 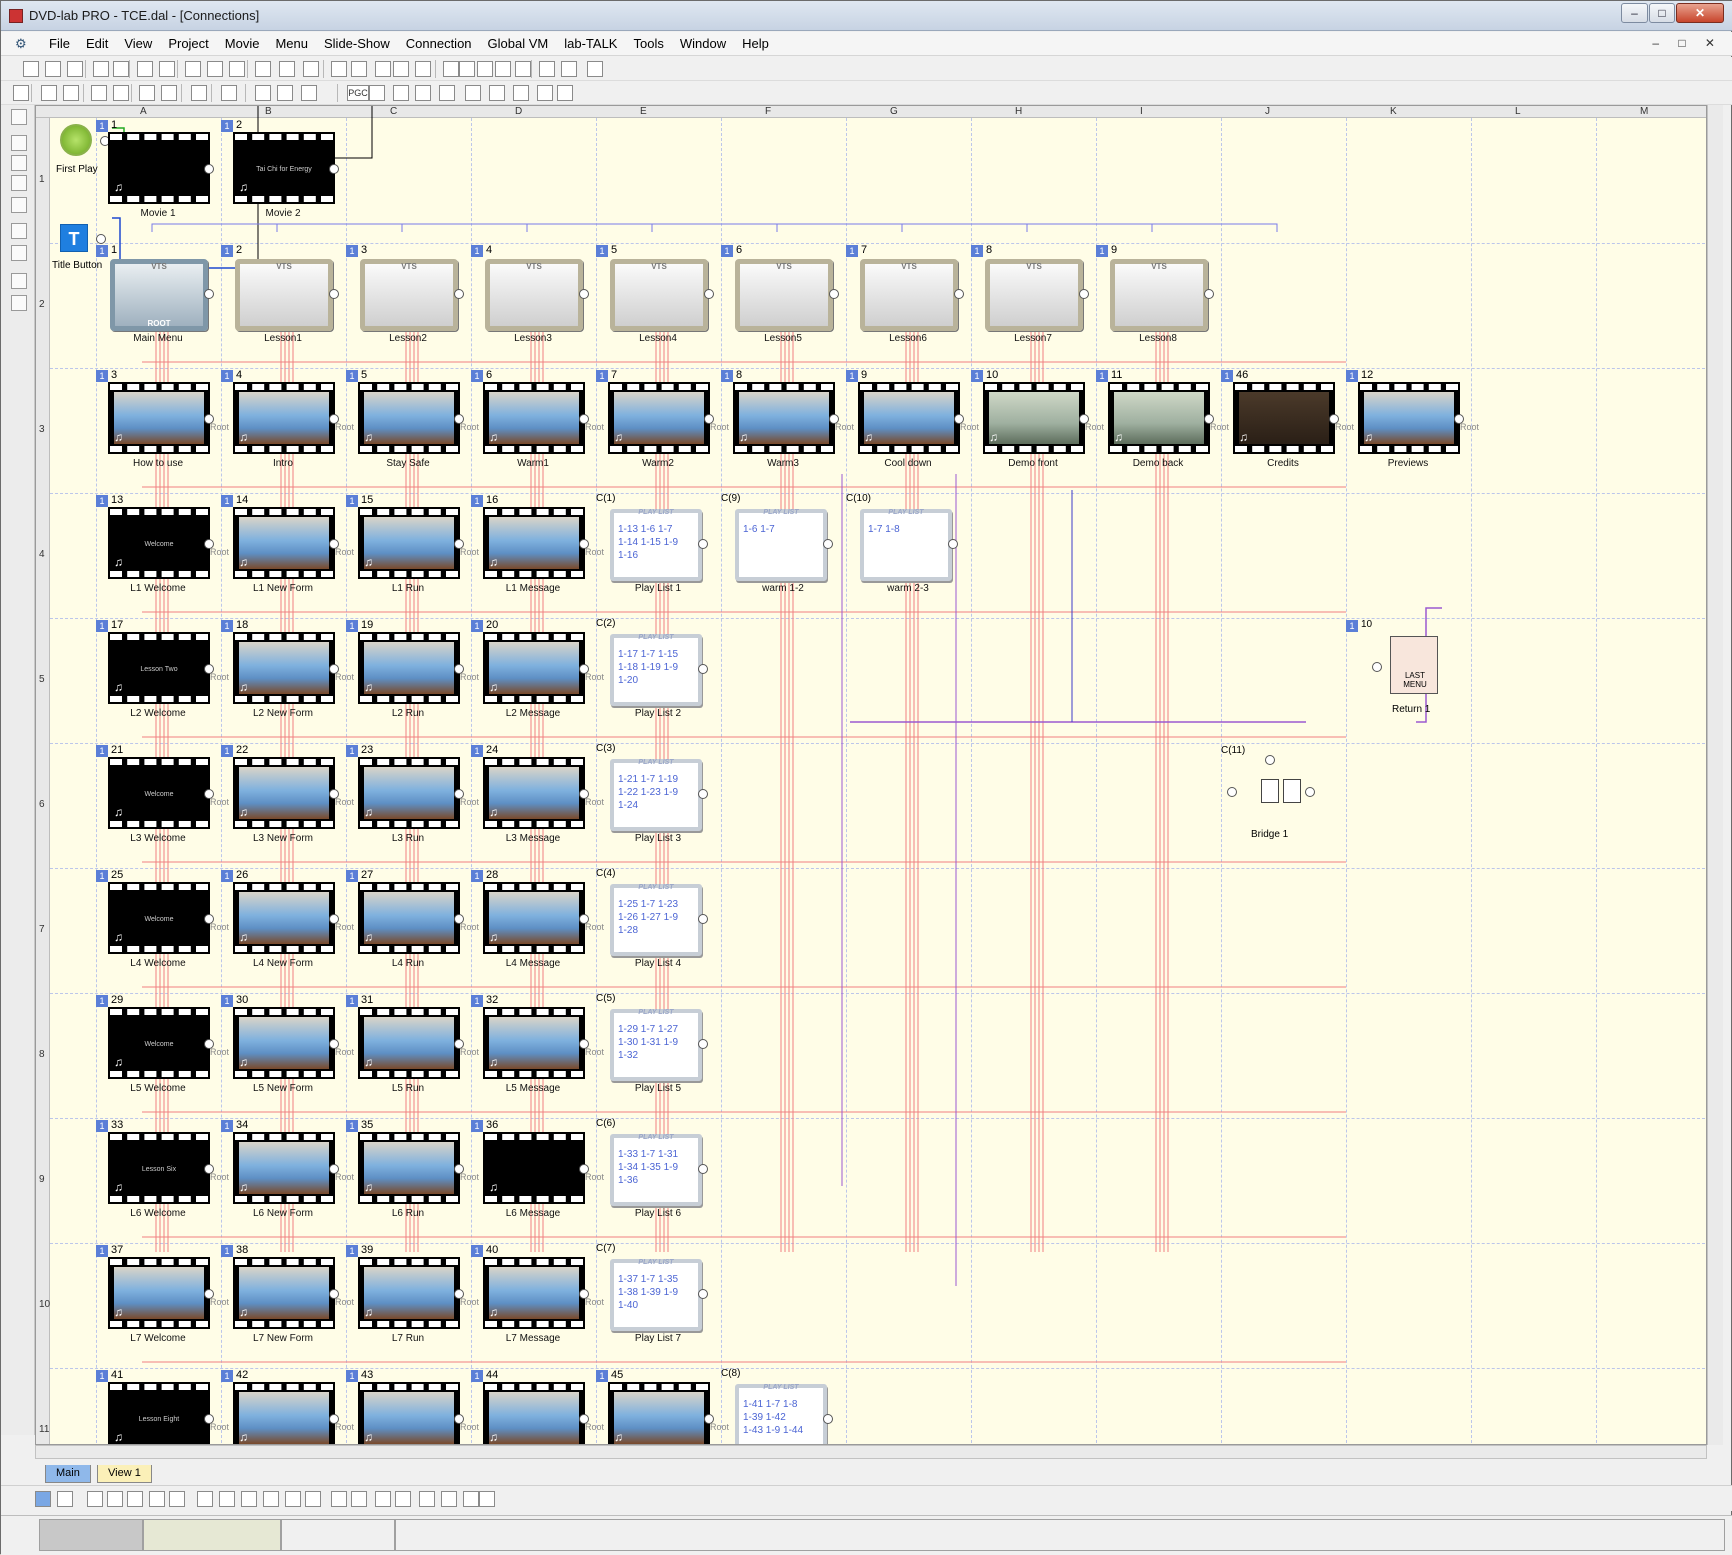 What do you see at coordinates (162, 1406) in the screenshot?
I see `movie-node: 1 41 Lesson Eight ♫ Root` at bounding box center [162, 1406].